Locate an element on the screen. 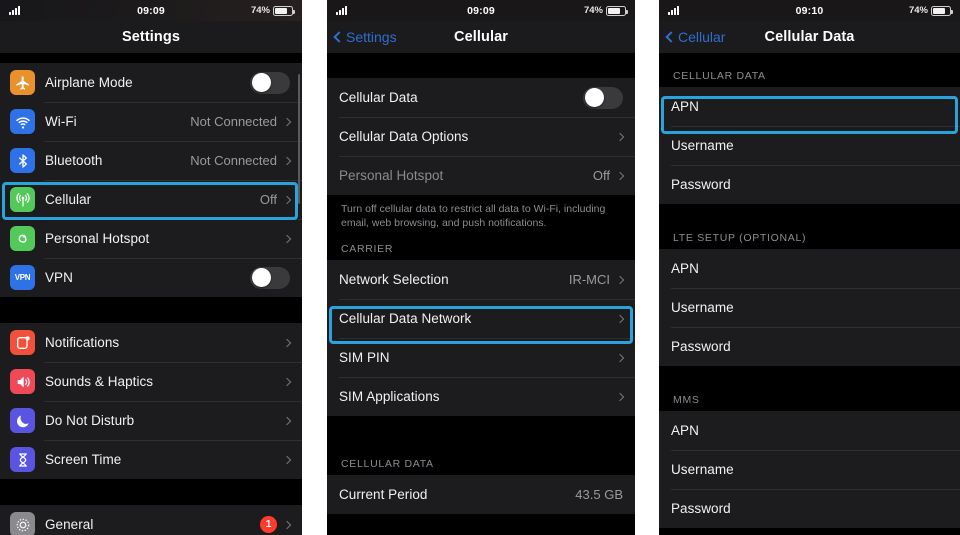 Image resolution: width=960 pixels, height=535 pixels. general-gear-icon is located at coordinates (22, 523).